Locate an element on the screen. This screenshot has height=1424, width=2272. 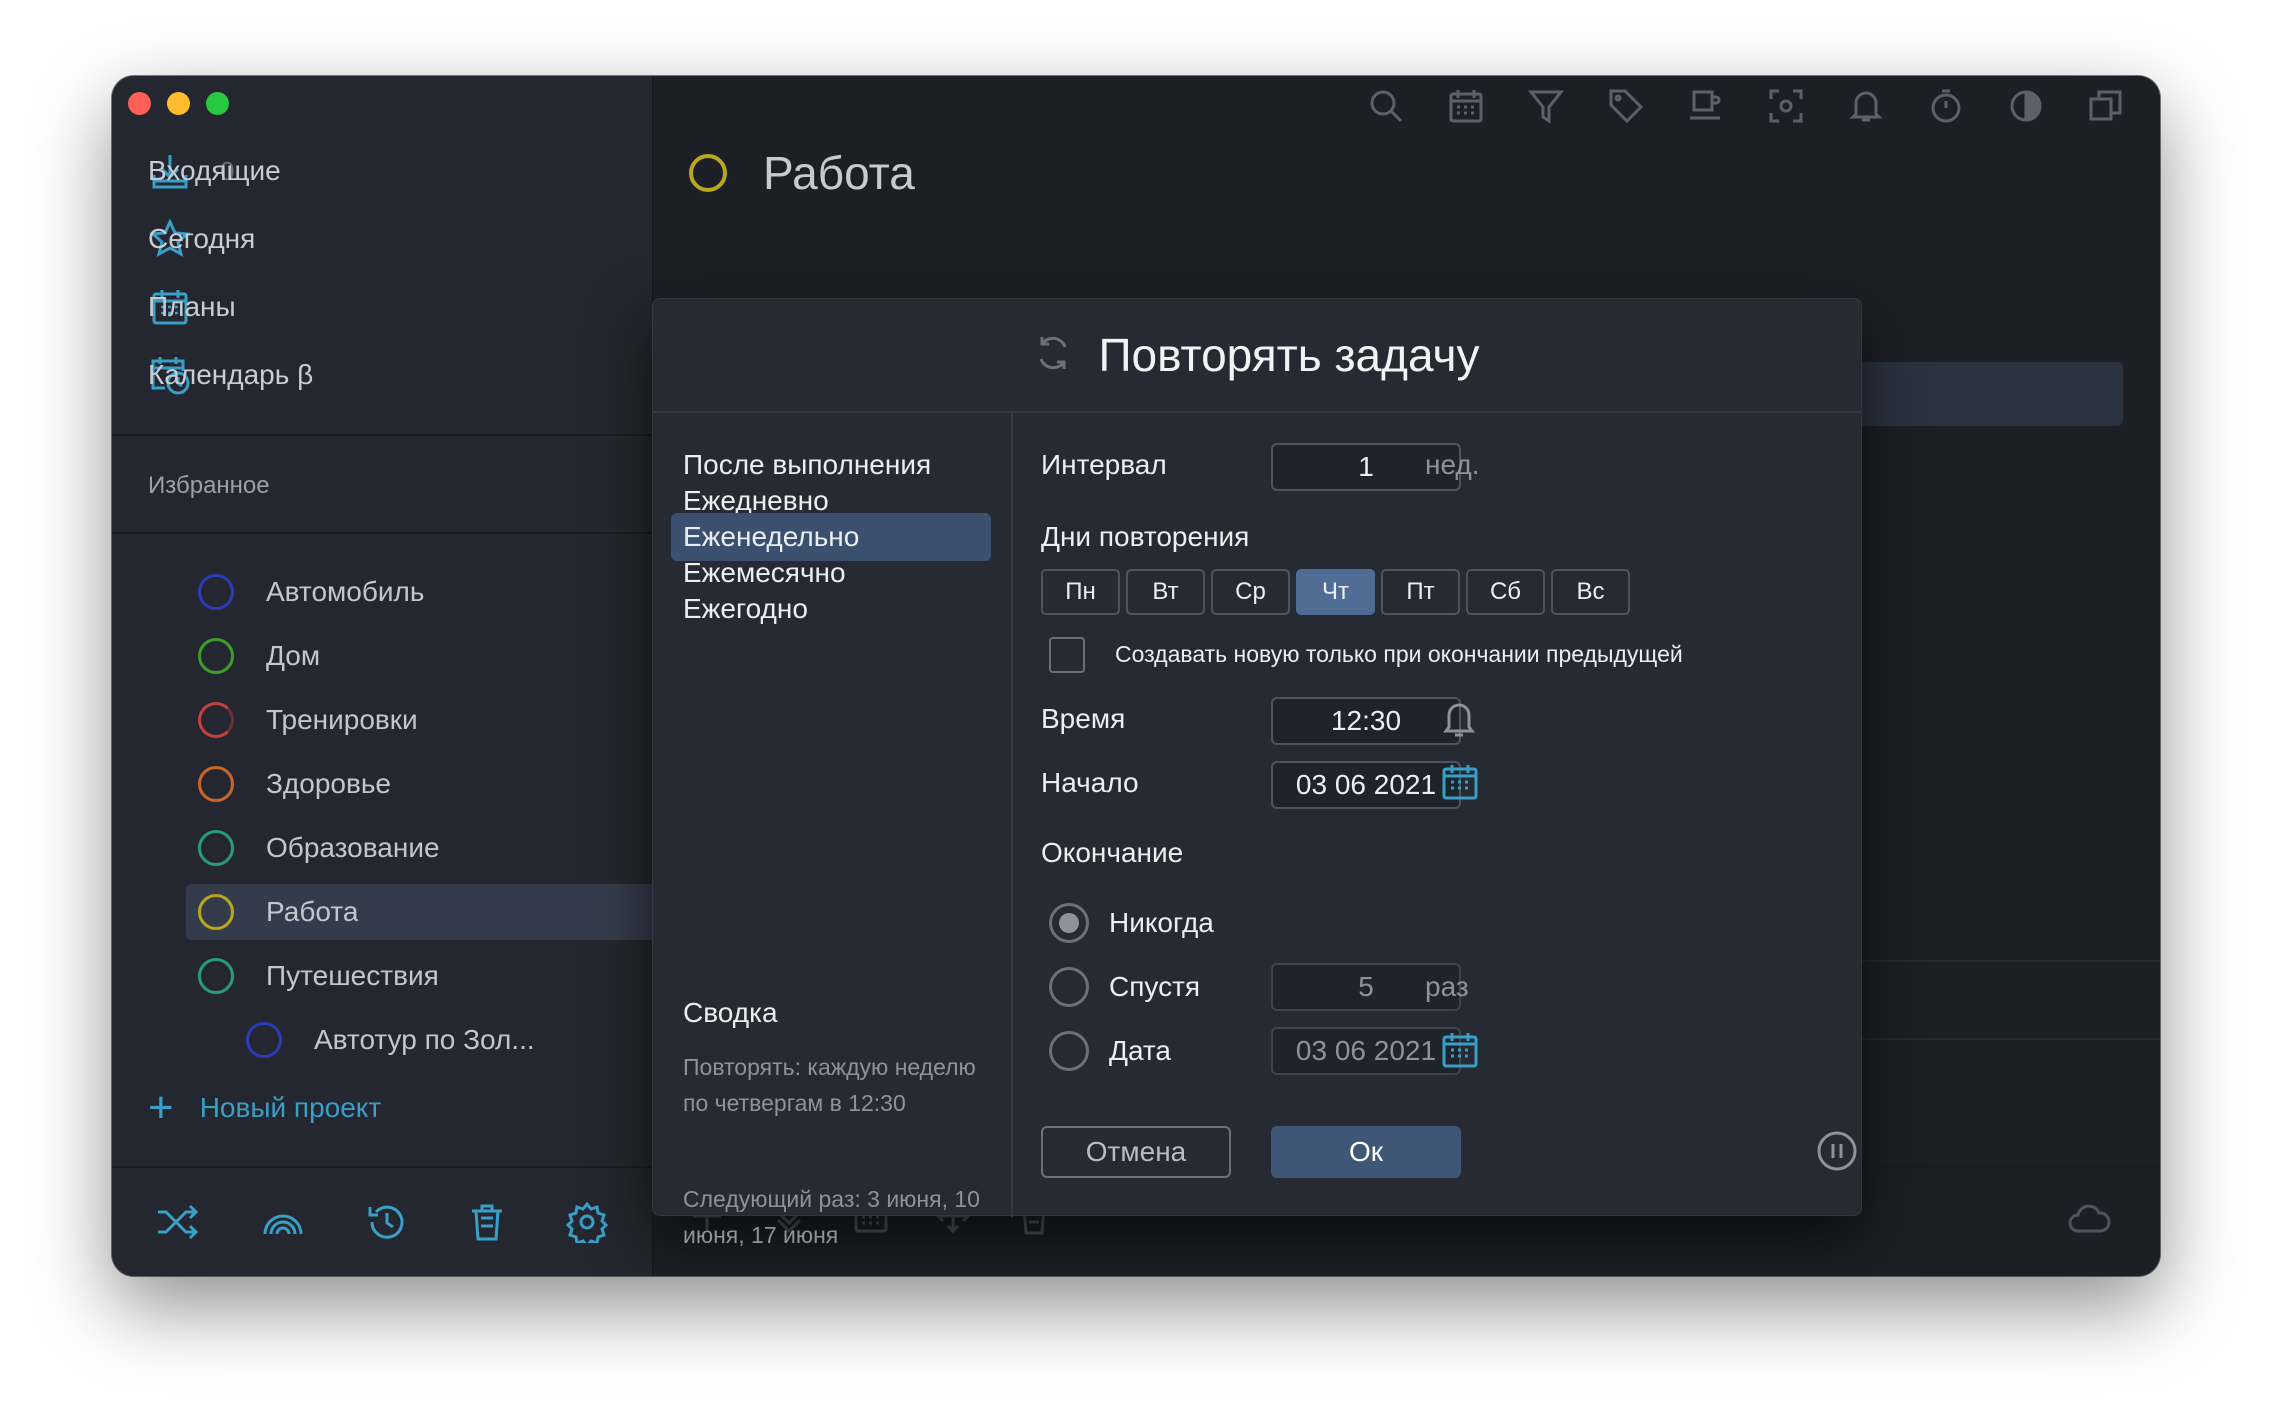
gear-icon is located at coordinates (586, 1222).